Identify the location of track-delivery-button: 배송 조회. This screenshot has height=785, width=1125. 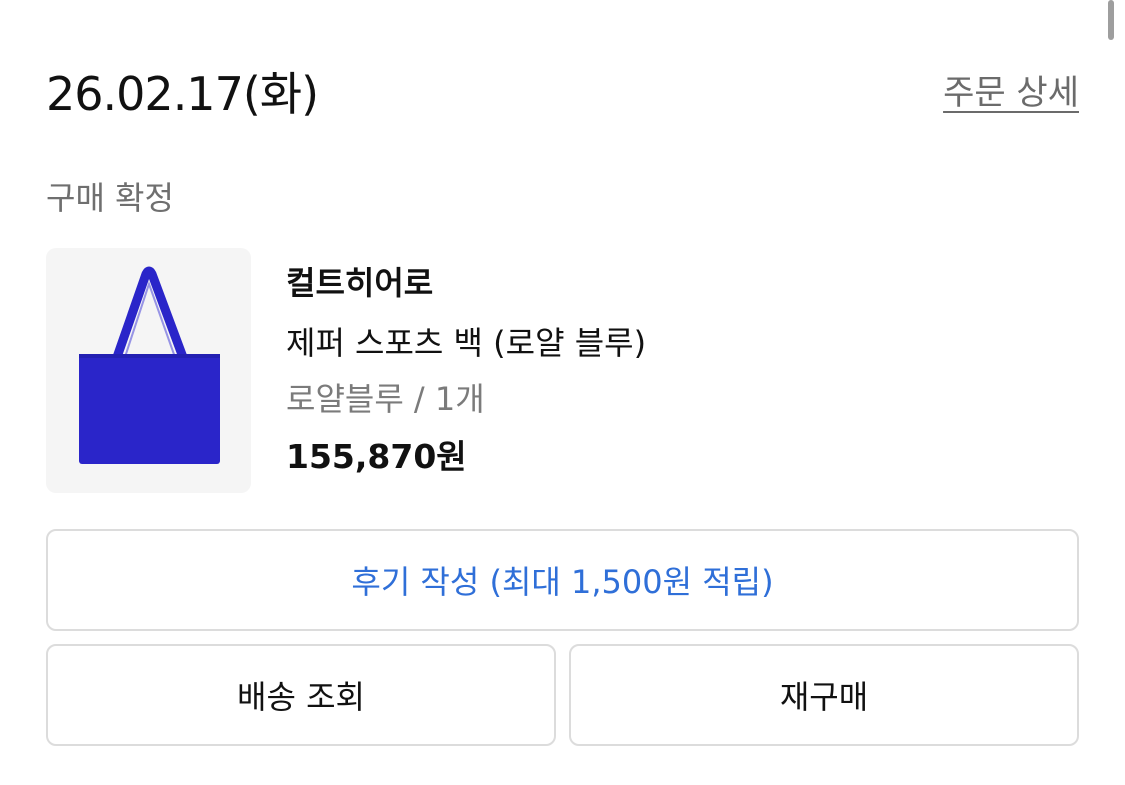
(301, 695).